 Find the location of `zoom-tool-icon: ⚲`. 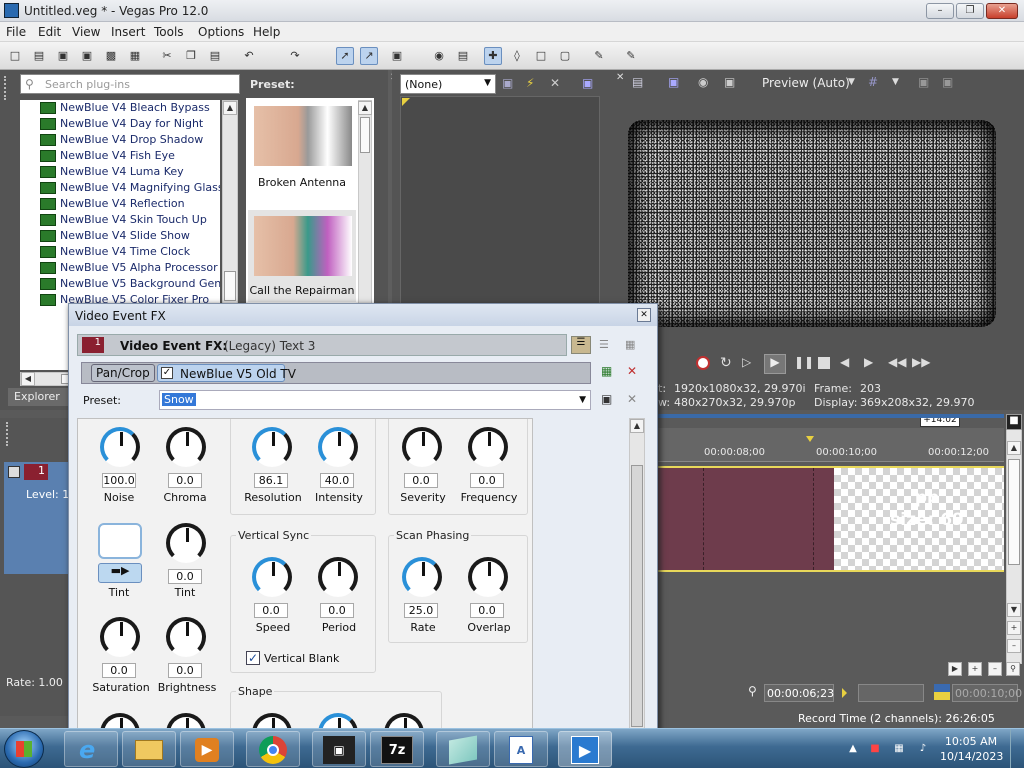

zoom-tool-icon: ⚲ is located at coordinates (1013, 669).